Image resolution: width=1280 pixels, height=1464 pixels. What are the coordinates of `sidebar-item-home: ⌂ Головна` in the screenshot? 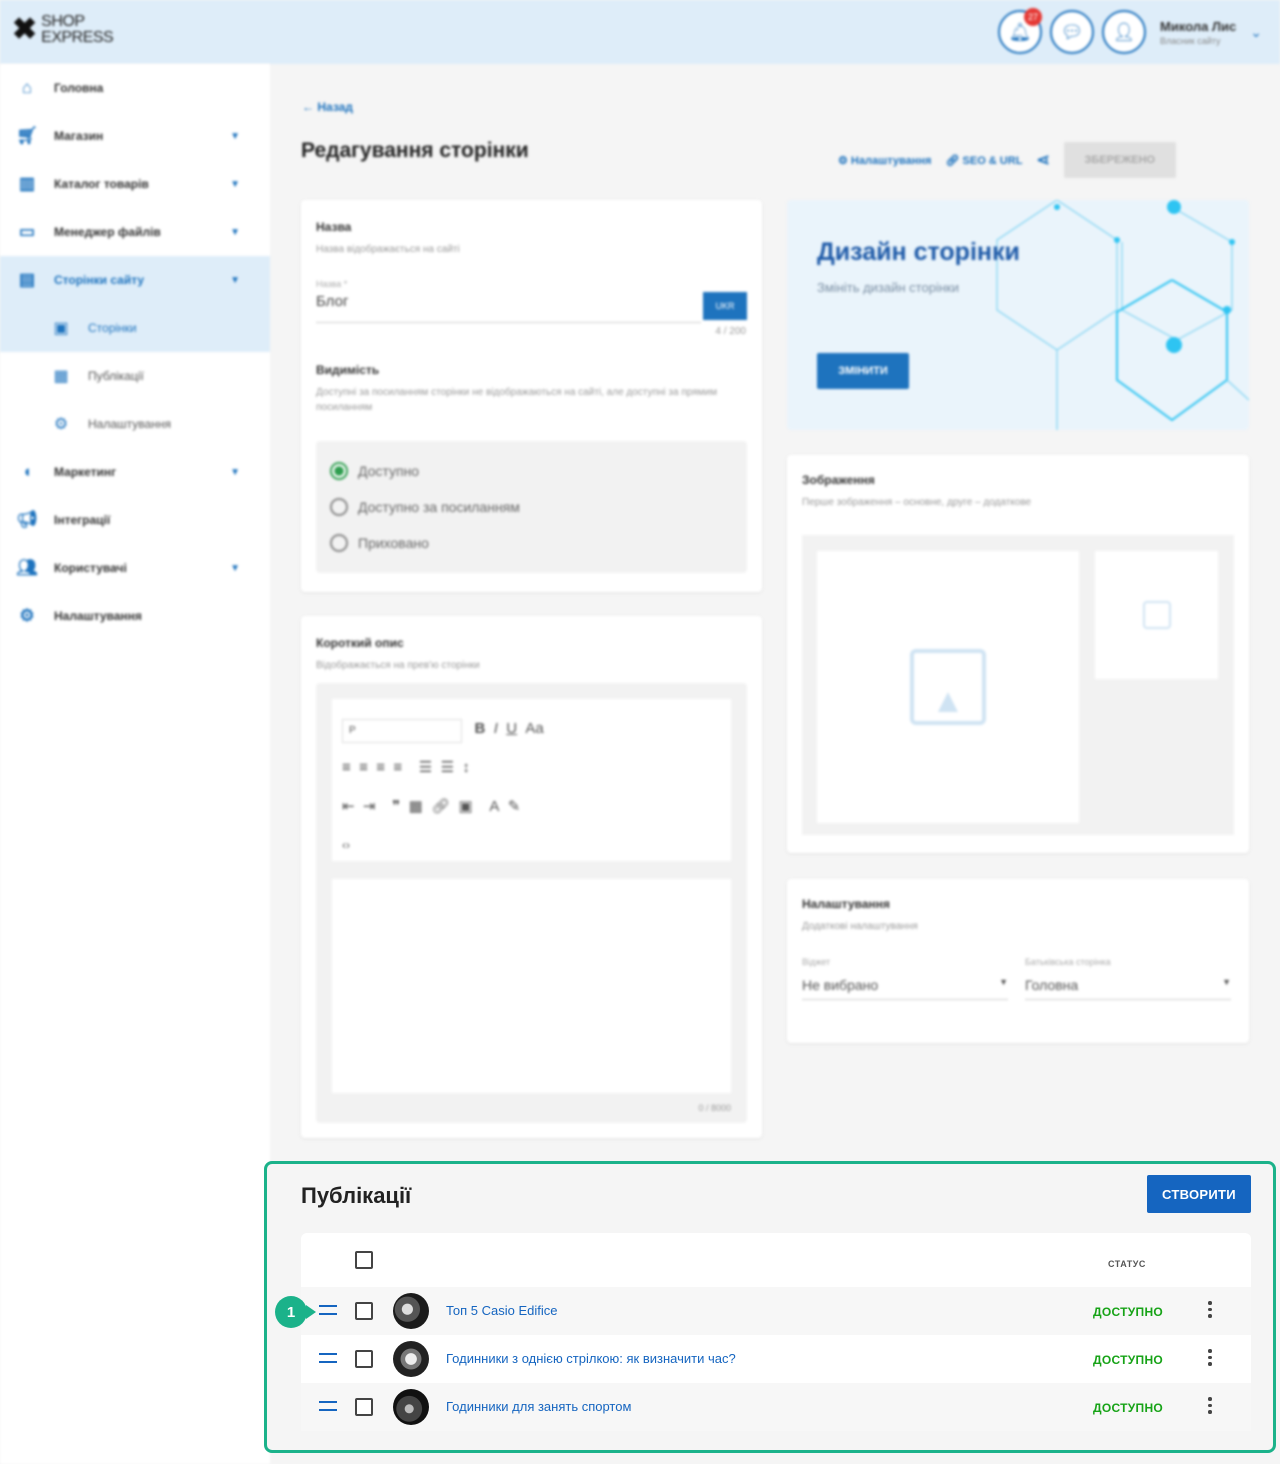 It's located at (135, 88).